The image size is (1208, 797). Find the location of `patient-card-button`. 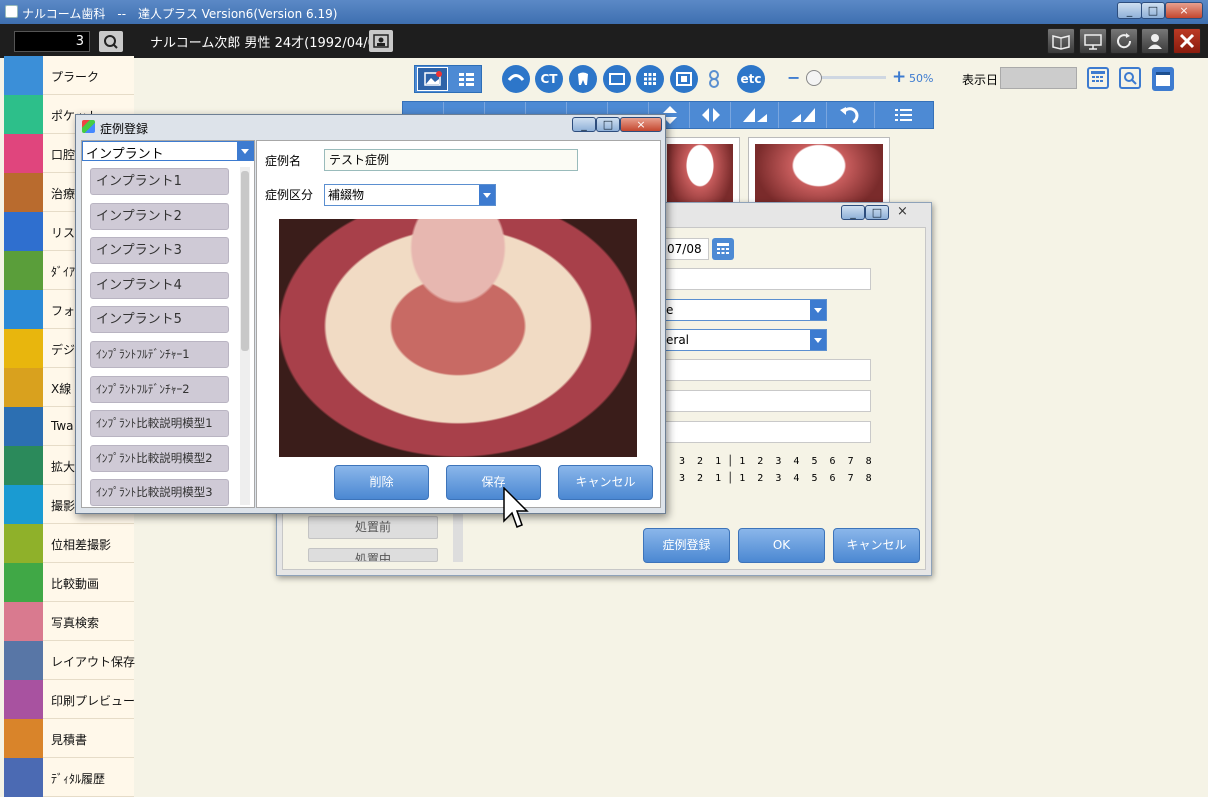

patient-card-button is located at coordinates (381, 41).